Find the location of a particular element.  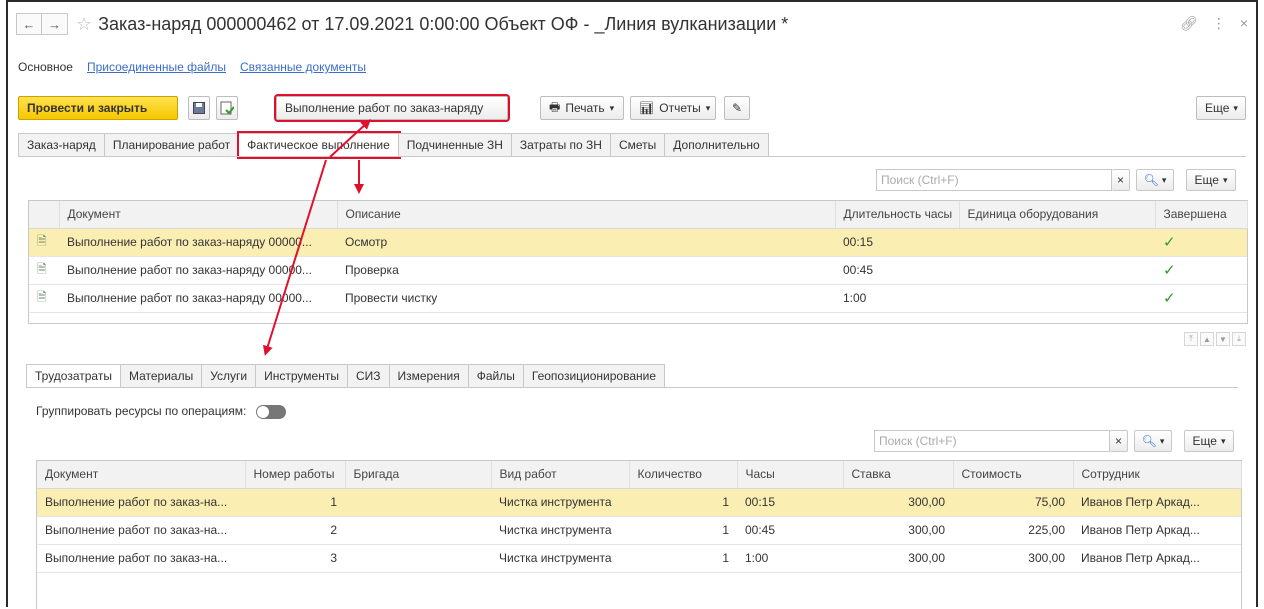

back-icon: ← is located at coordinates (29, 24).